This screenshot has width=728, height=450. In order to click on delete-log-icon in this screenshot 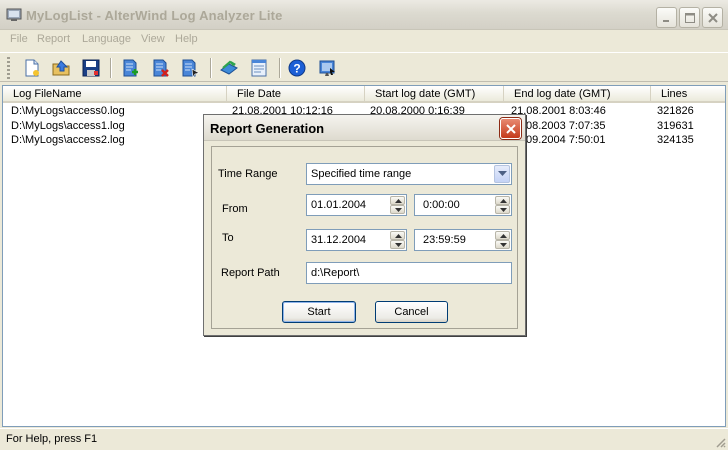, I will do `click(160, 68)`.